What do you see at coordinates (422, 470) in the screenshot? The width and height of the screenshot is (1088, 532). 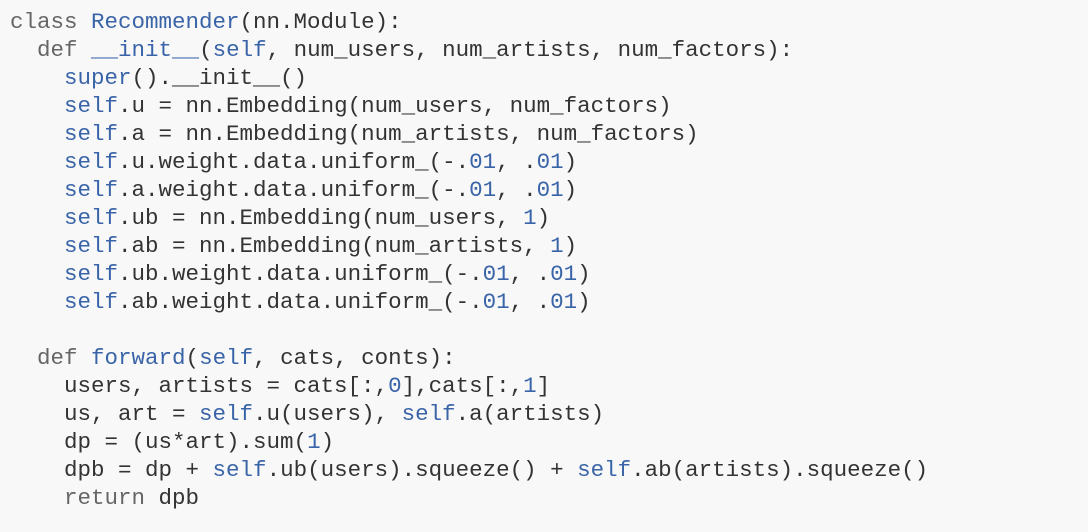 I see `code-text: .ub(users).squeeze() +` at bounding box center [422, 470].